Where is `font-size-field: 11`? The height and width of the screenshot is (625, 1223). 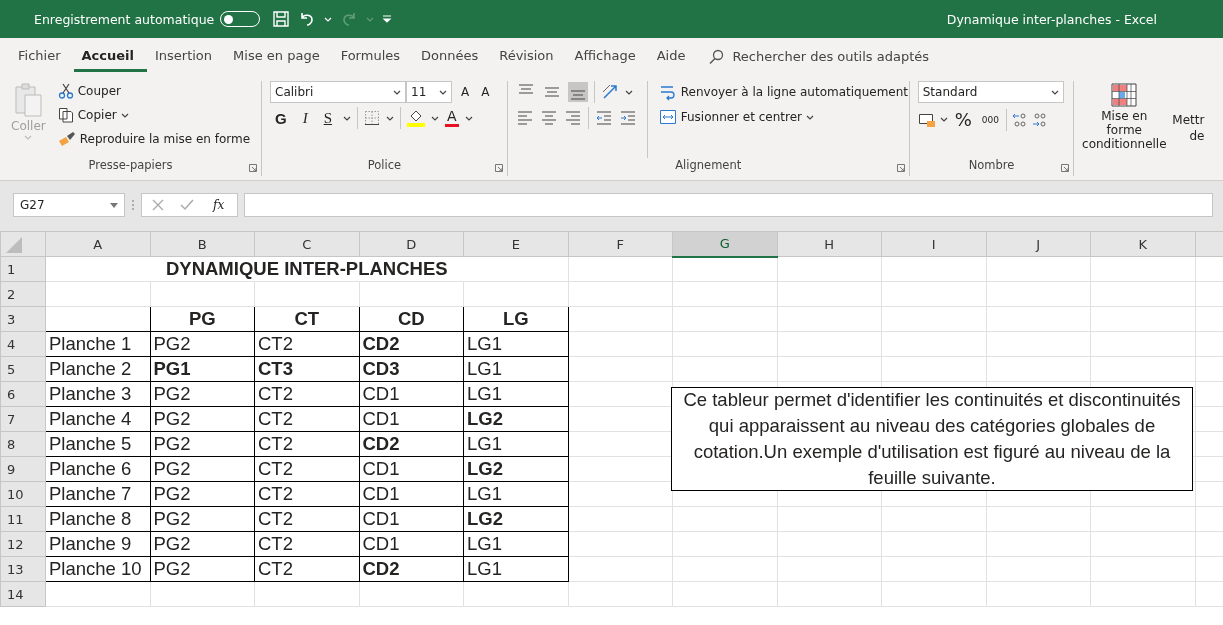 font-size-field: 11 is located at coordinates (429, 92).